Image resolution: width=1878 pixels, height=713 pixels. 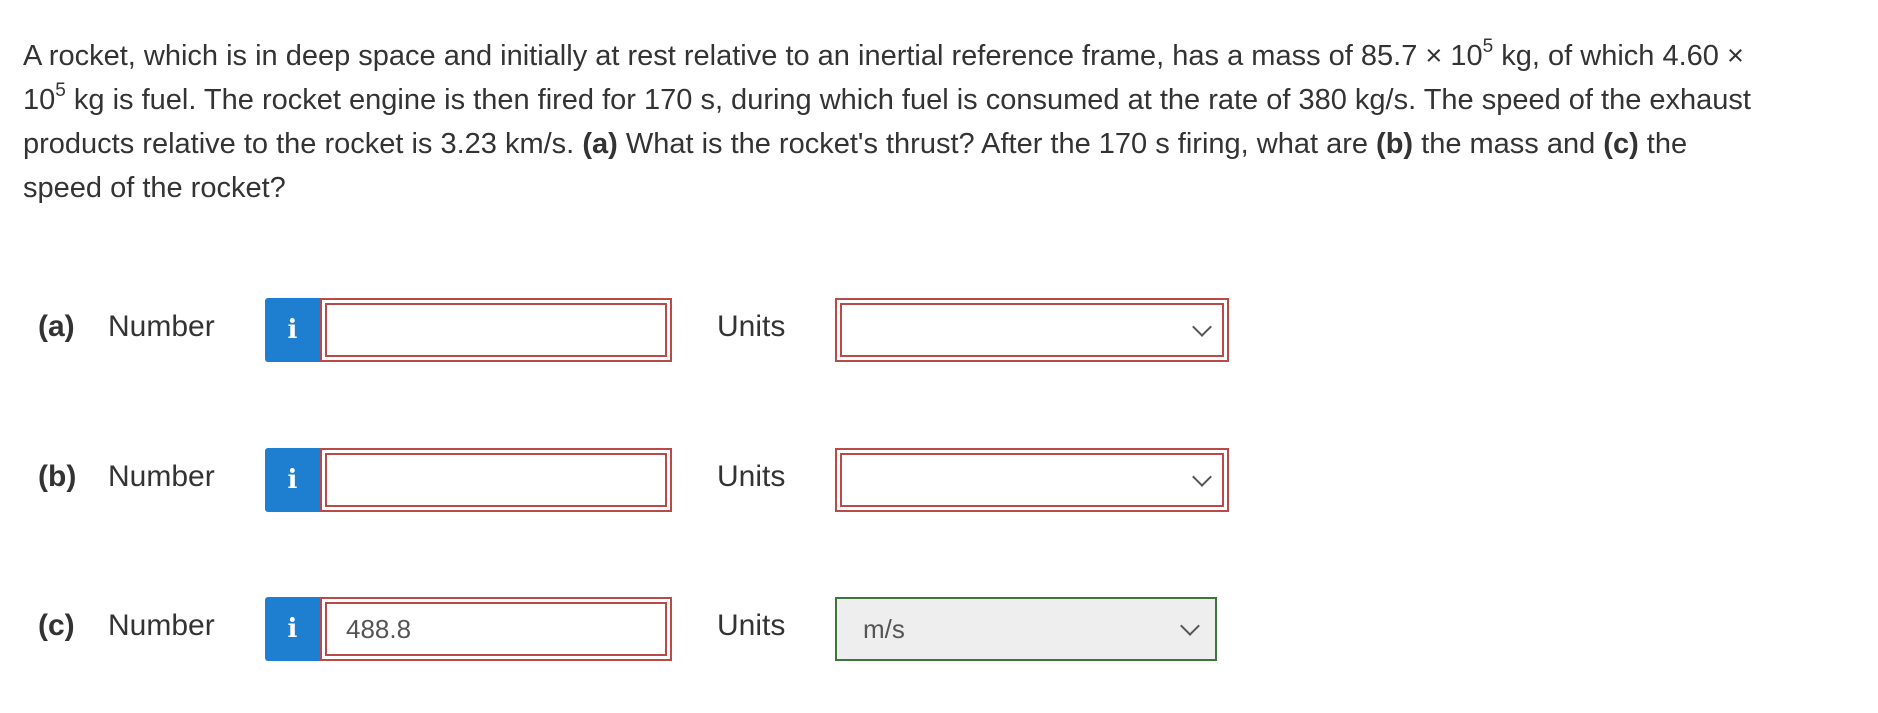 What do you see at coordinates (496, 330) in the screenshot?
I see `number-input-a` at bounding box center [496, 330].